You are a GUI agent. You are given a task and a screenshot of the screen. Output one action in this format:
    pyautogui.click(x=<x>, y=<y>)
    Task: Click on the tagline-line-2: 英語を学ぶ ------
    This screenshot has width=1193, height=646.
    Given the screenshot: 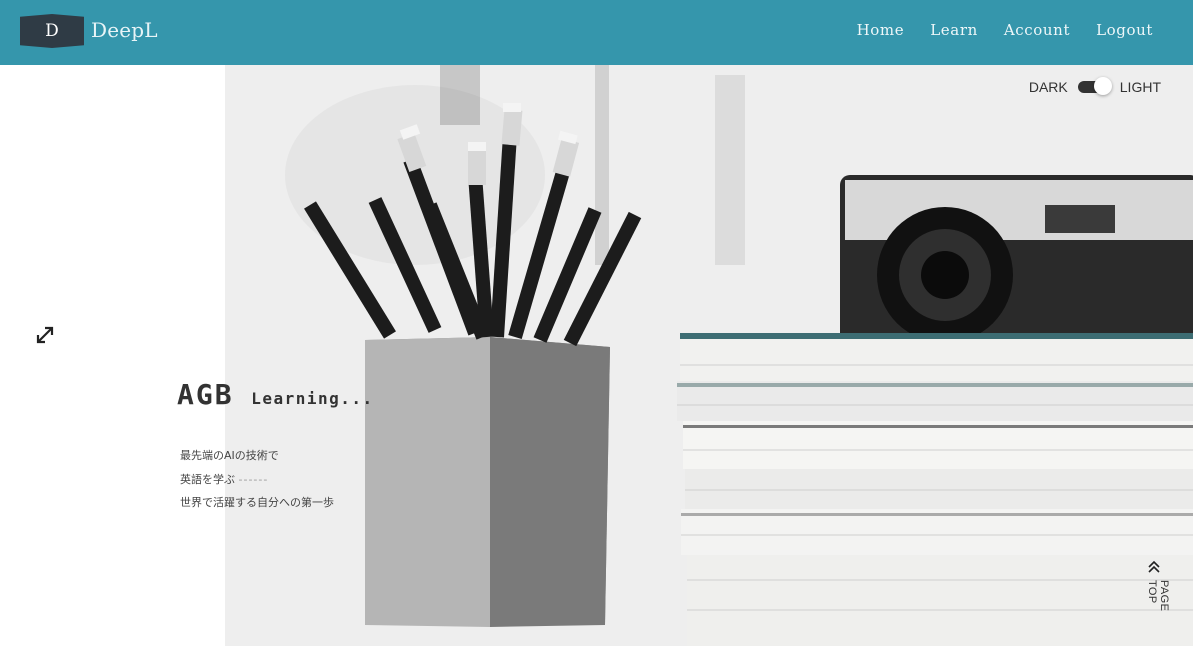 What is the action you would take?
    pyautogui.click(x=257, y=480)
    